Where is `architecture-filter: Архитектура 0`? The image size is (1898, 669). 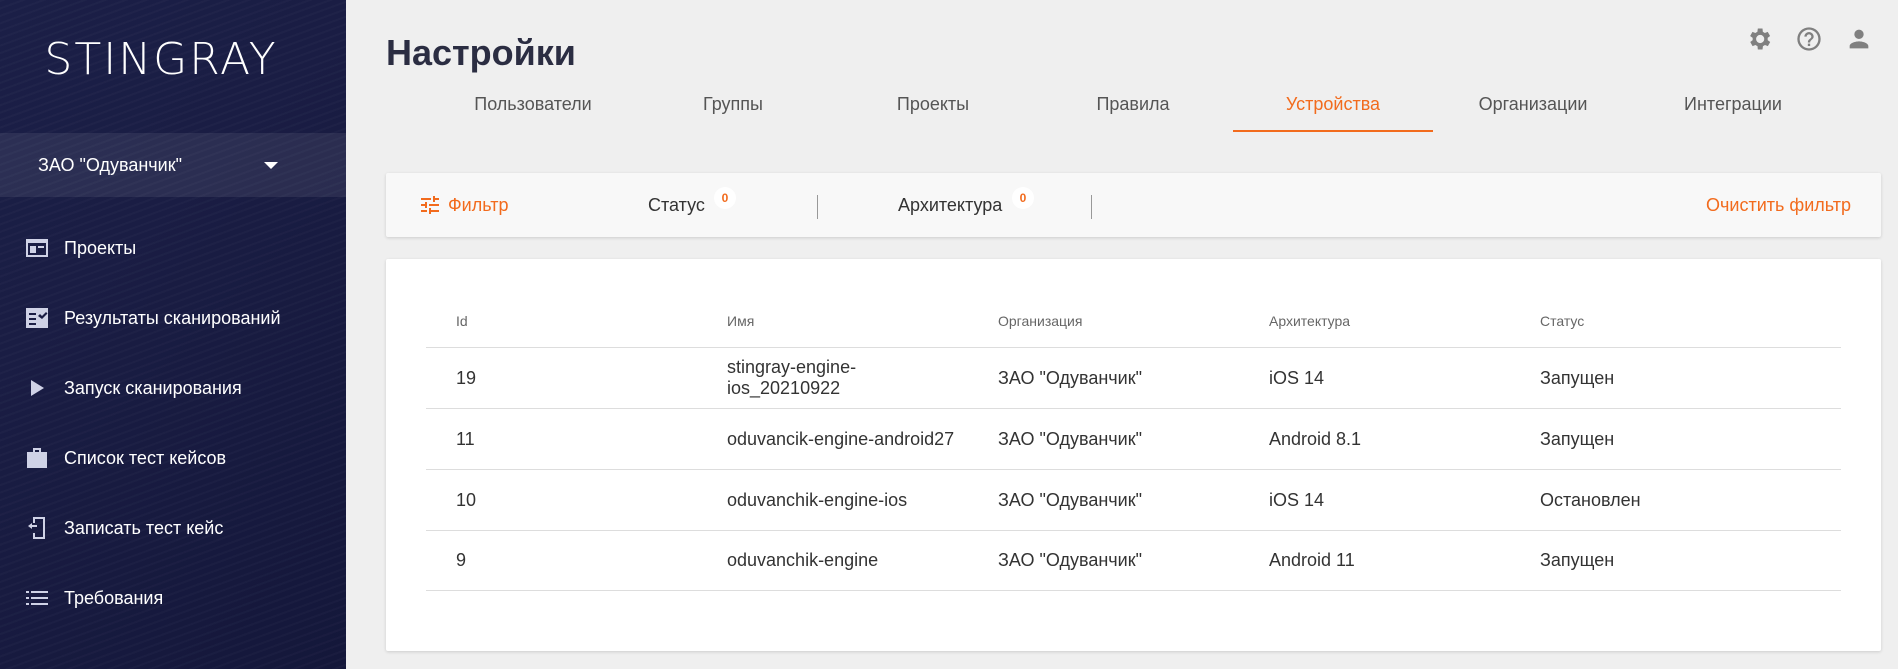
architecture-filter: Архитектура 0 is located at coordinates (966, 201).